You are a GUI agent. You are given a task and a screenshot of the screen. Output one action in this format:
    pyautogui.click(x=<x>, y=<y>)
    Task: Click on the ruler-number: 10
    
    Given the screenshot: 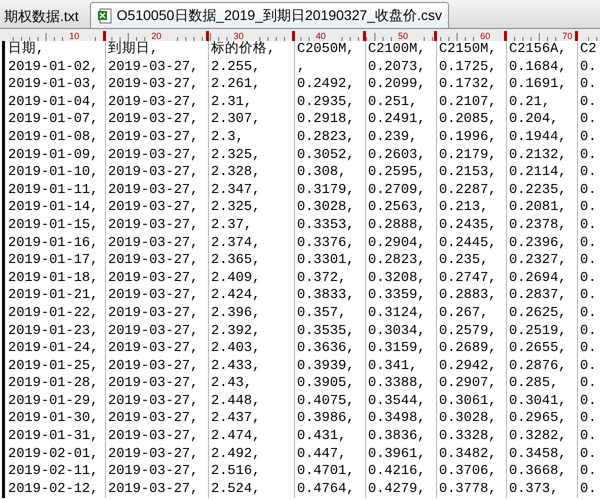 What is the action you would take?
    pyautogui.click(x=74, y=36)
    